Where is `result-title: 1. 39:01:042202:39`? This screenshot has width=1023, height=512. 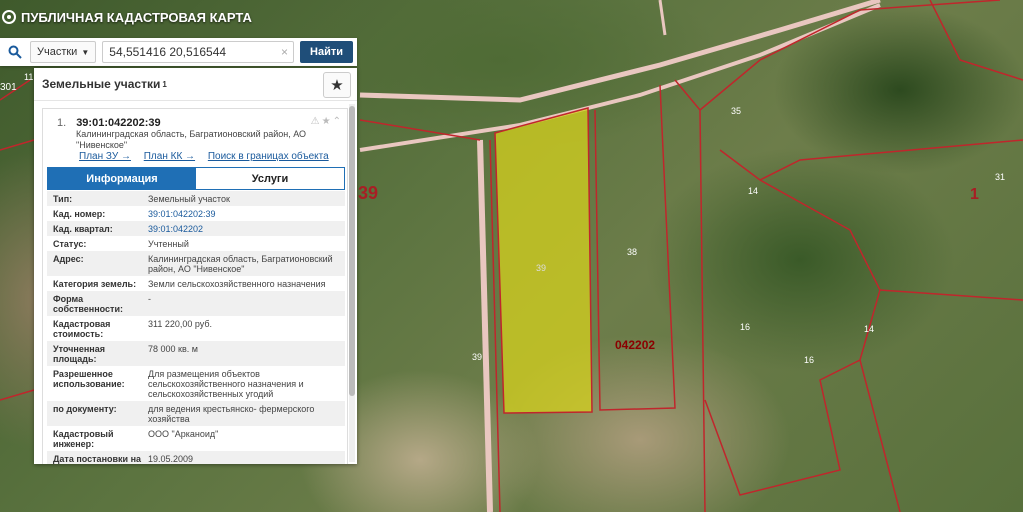 result-title: 1. 39:01:042202:39 is located at coordinates (109, 123).